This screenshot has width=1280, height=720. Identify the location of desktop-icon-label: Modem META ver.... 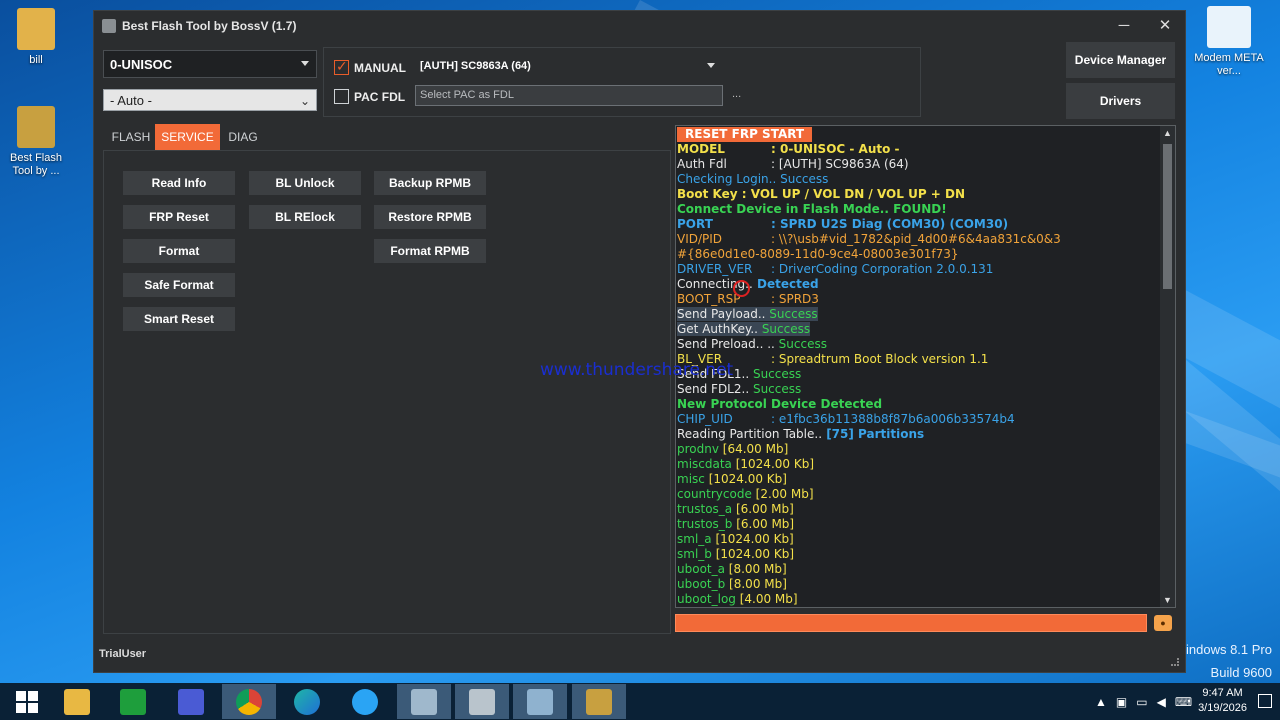
(1229, 64).